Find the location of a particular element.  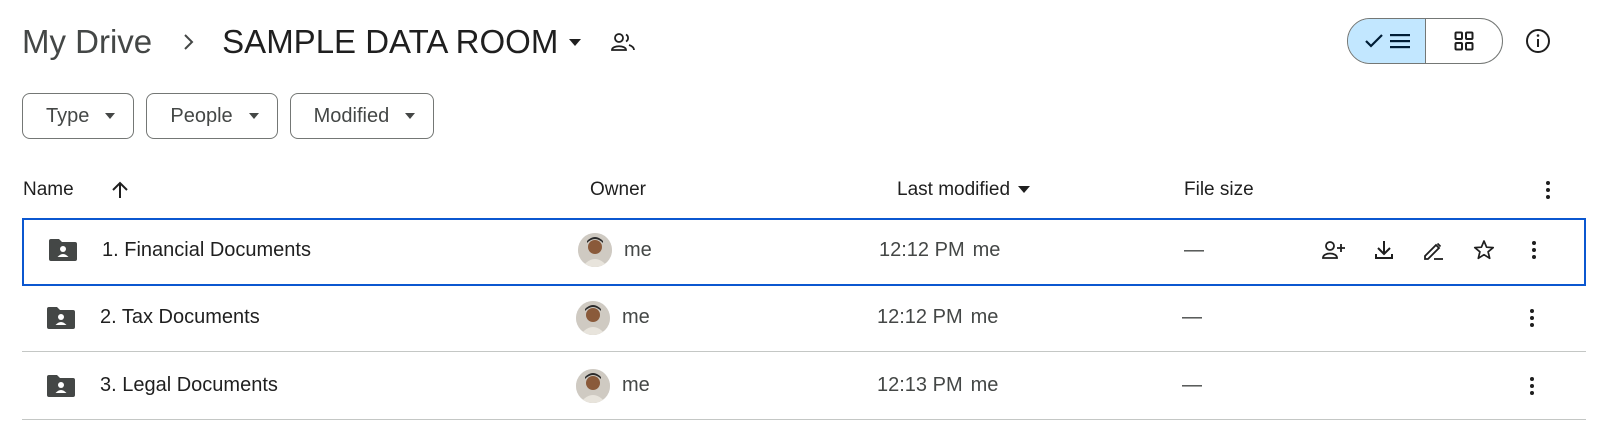

column-last-modified-header: Last modified is located at coordinates (964, 190).